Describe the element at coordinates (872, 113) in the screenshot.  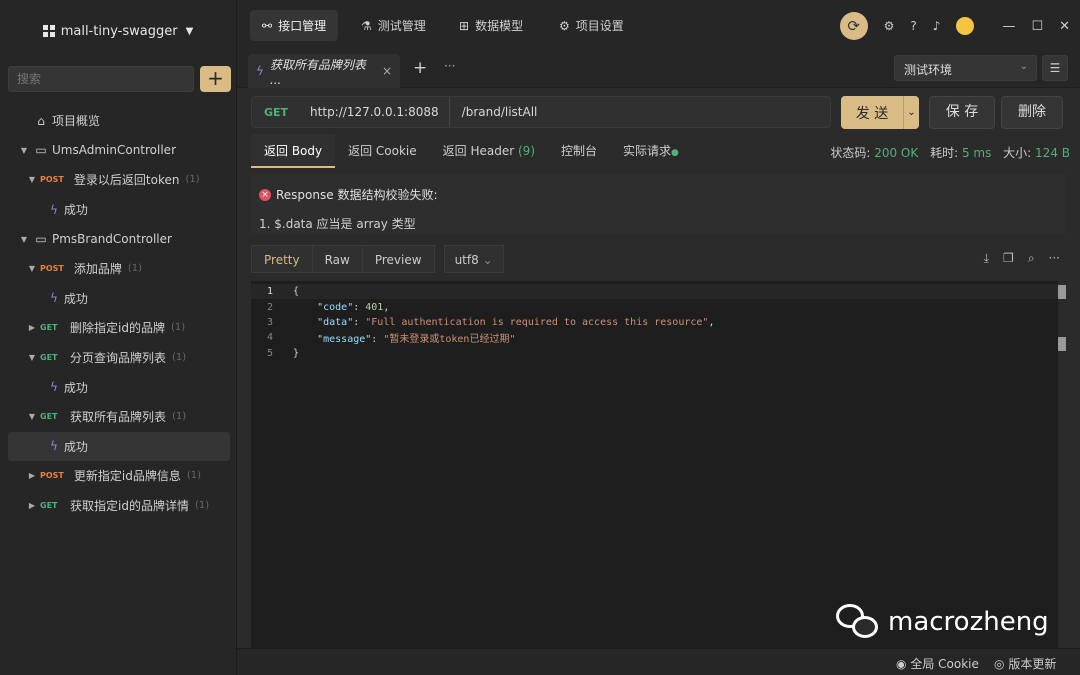
I see `send-label: 发 送` at that location.